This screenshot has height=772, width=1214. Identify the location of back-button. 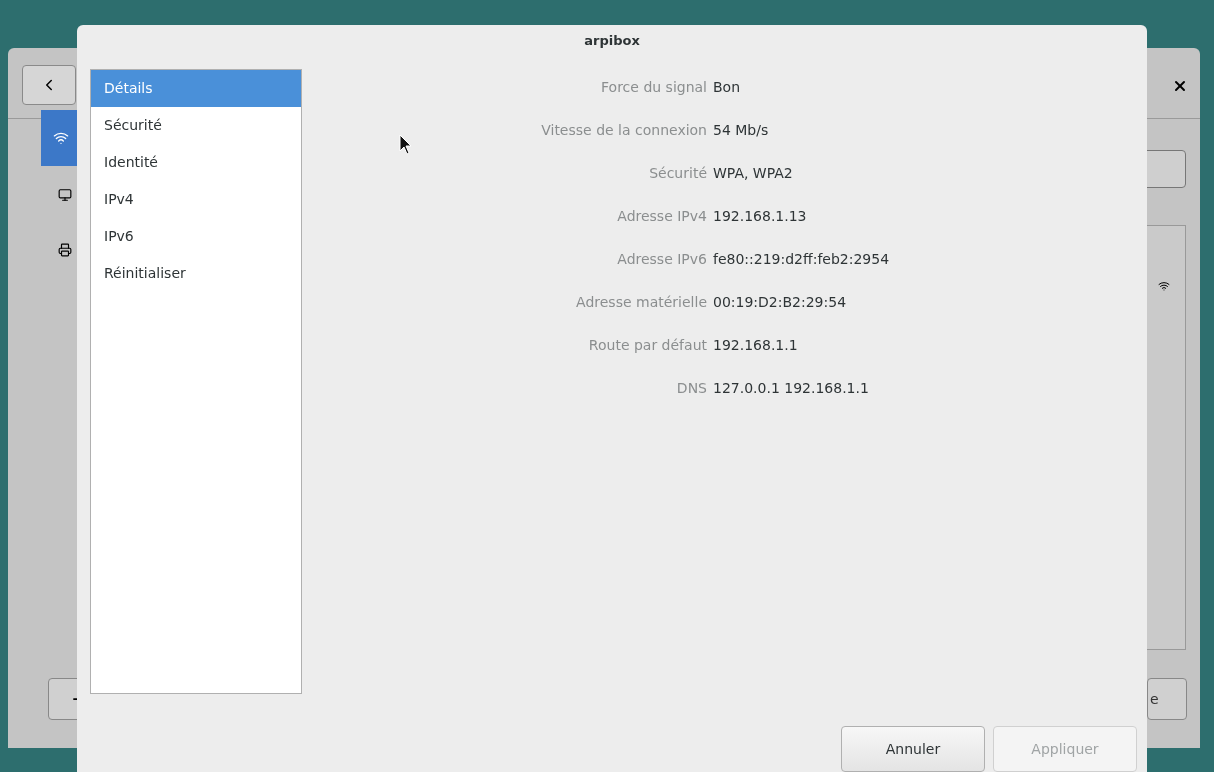
(49, 85).